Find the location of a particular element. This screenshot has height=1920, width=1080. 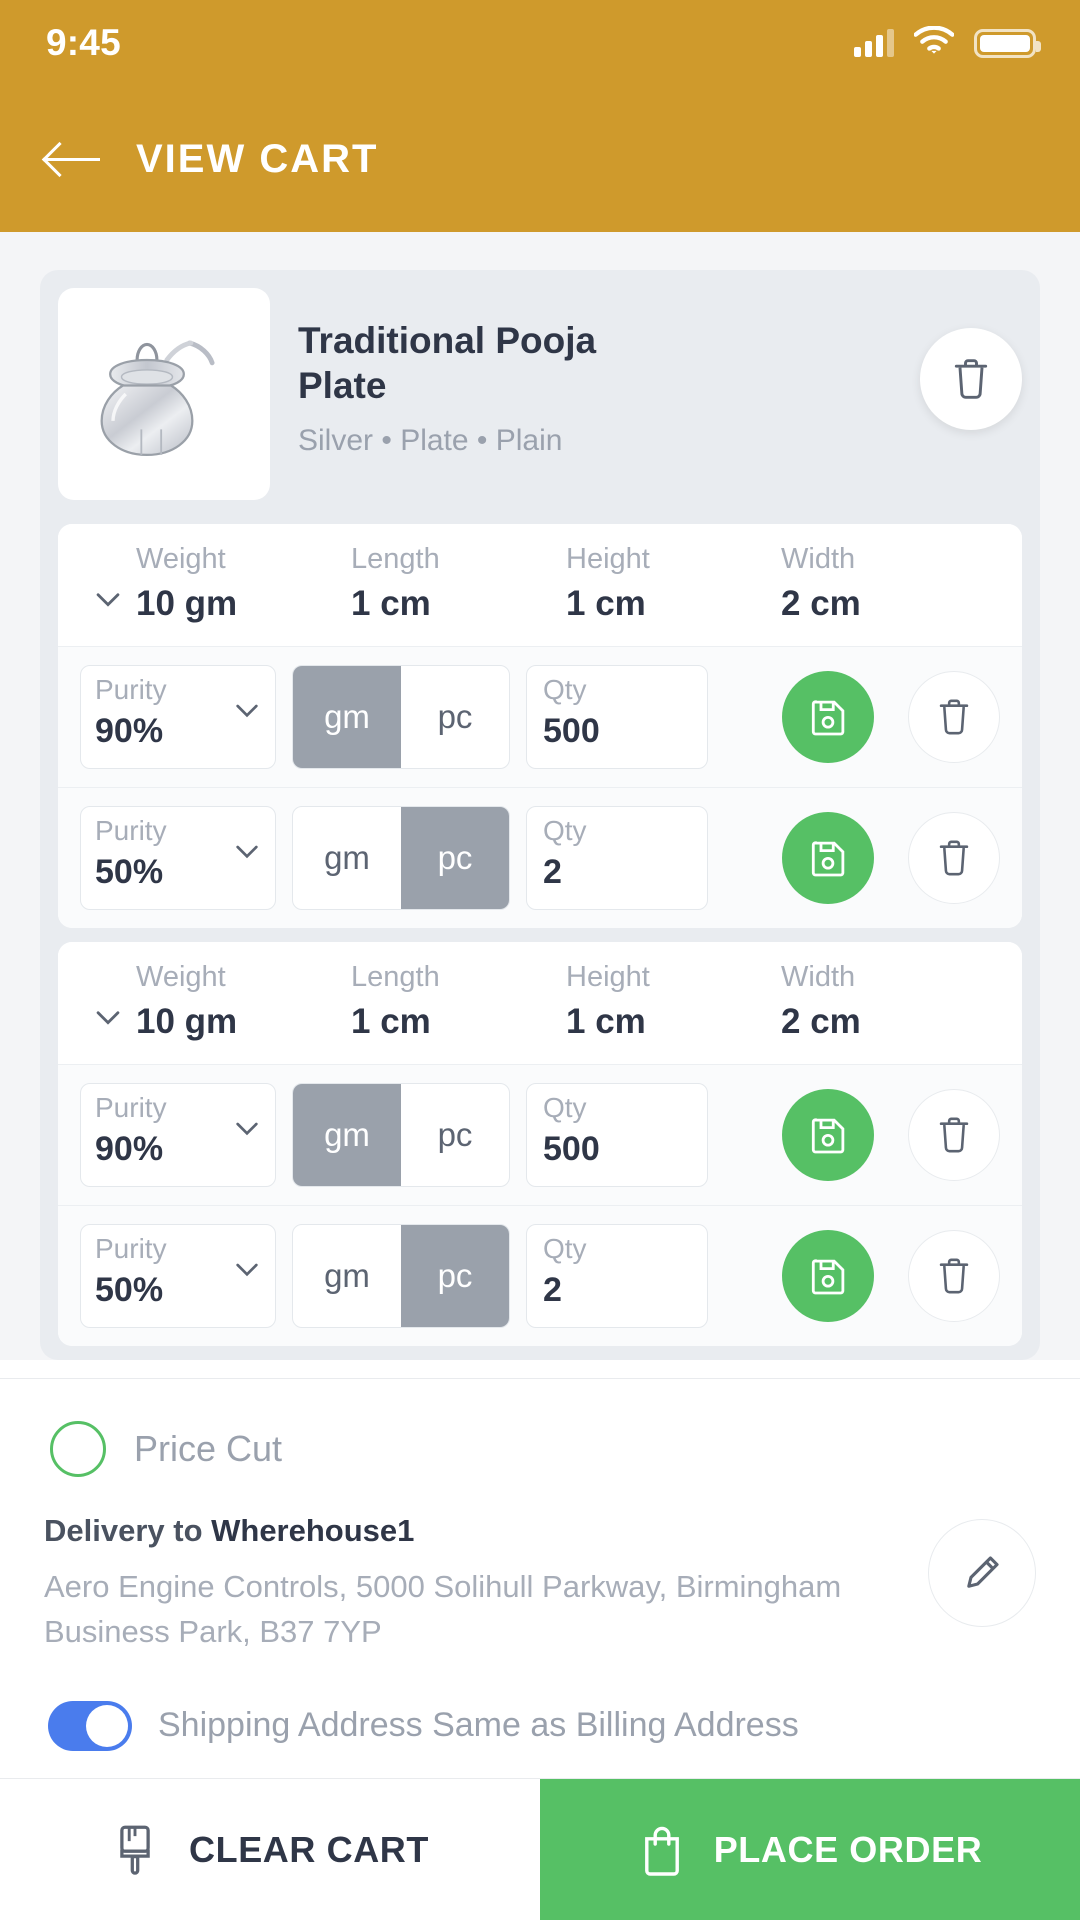

dimension-label: Height is located at coordinates (608, 559).